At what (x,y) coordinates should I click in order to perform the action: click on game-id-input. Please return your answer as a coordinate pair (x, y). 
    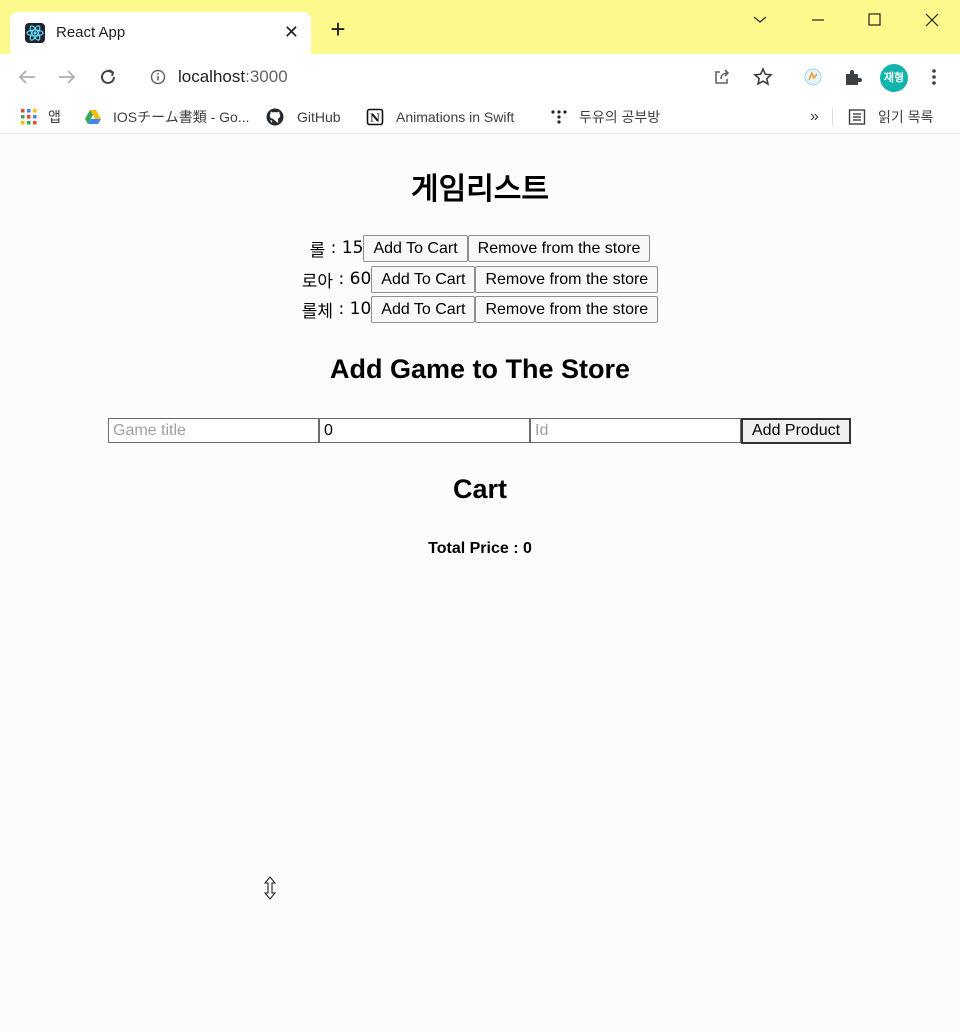
    Looking at the image, I should click on (635, 430).